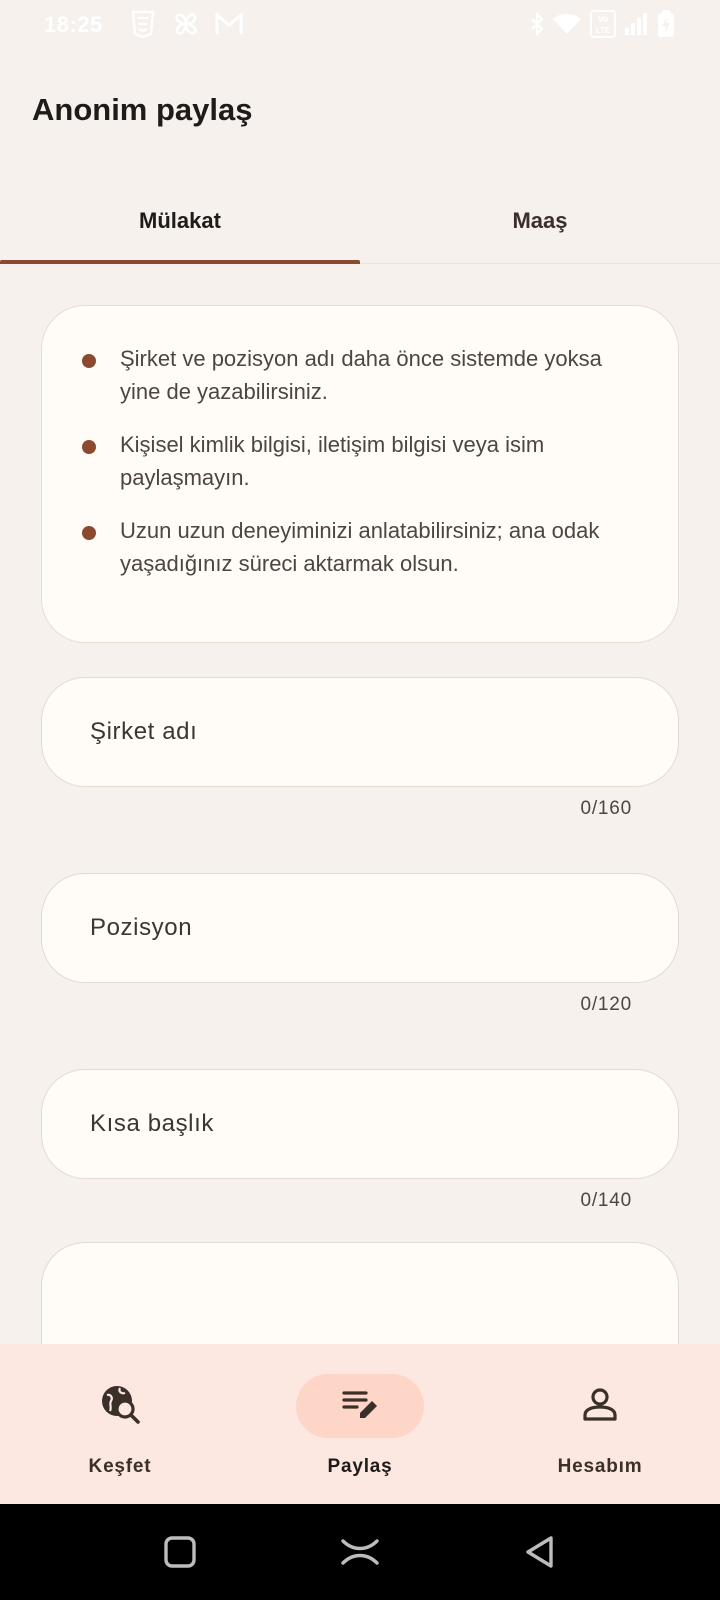 This screenshot has width=720, height=1600. Describe the element at coordinates (180, 262) in the screenshot. I see `tab-active-indicator` at that location.